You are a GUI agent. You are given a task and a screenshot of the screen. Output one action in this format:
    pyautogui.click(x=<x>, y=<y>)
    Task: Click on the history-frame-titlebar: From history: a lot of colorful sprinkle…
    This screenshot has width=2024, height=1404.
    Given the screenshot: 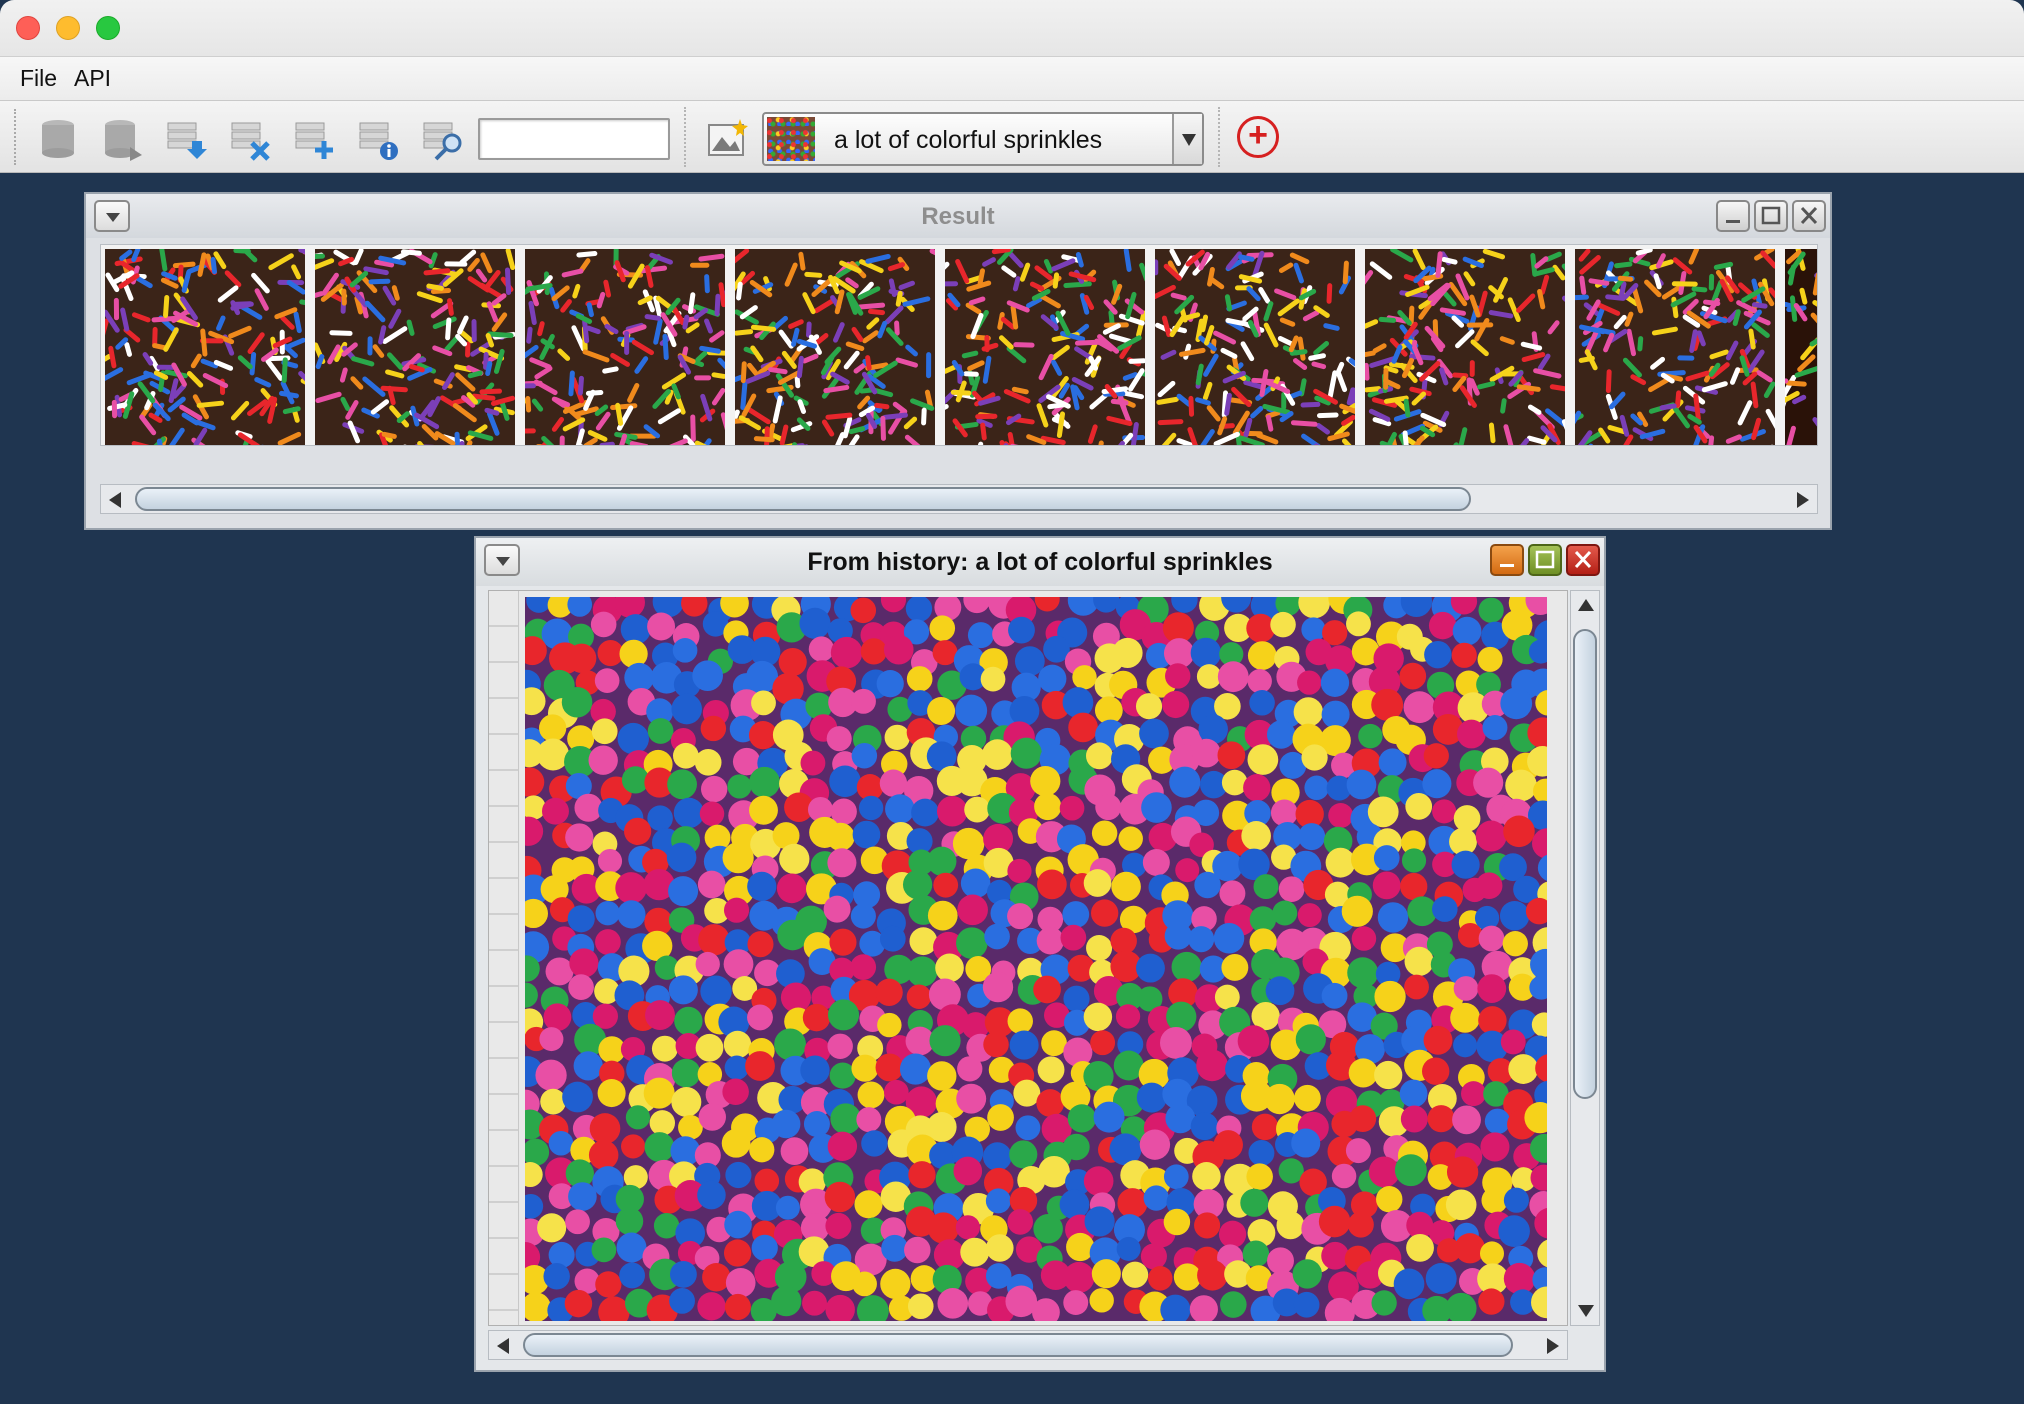 What is the action you would take?
    pyautogui.click(x=1040, y=562)
    